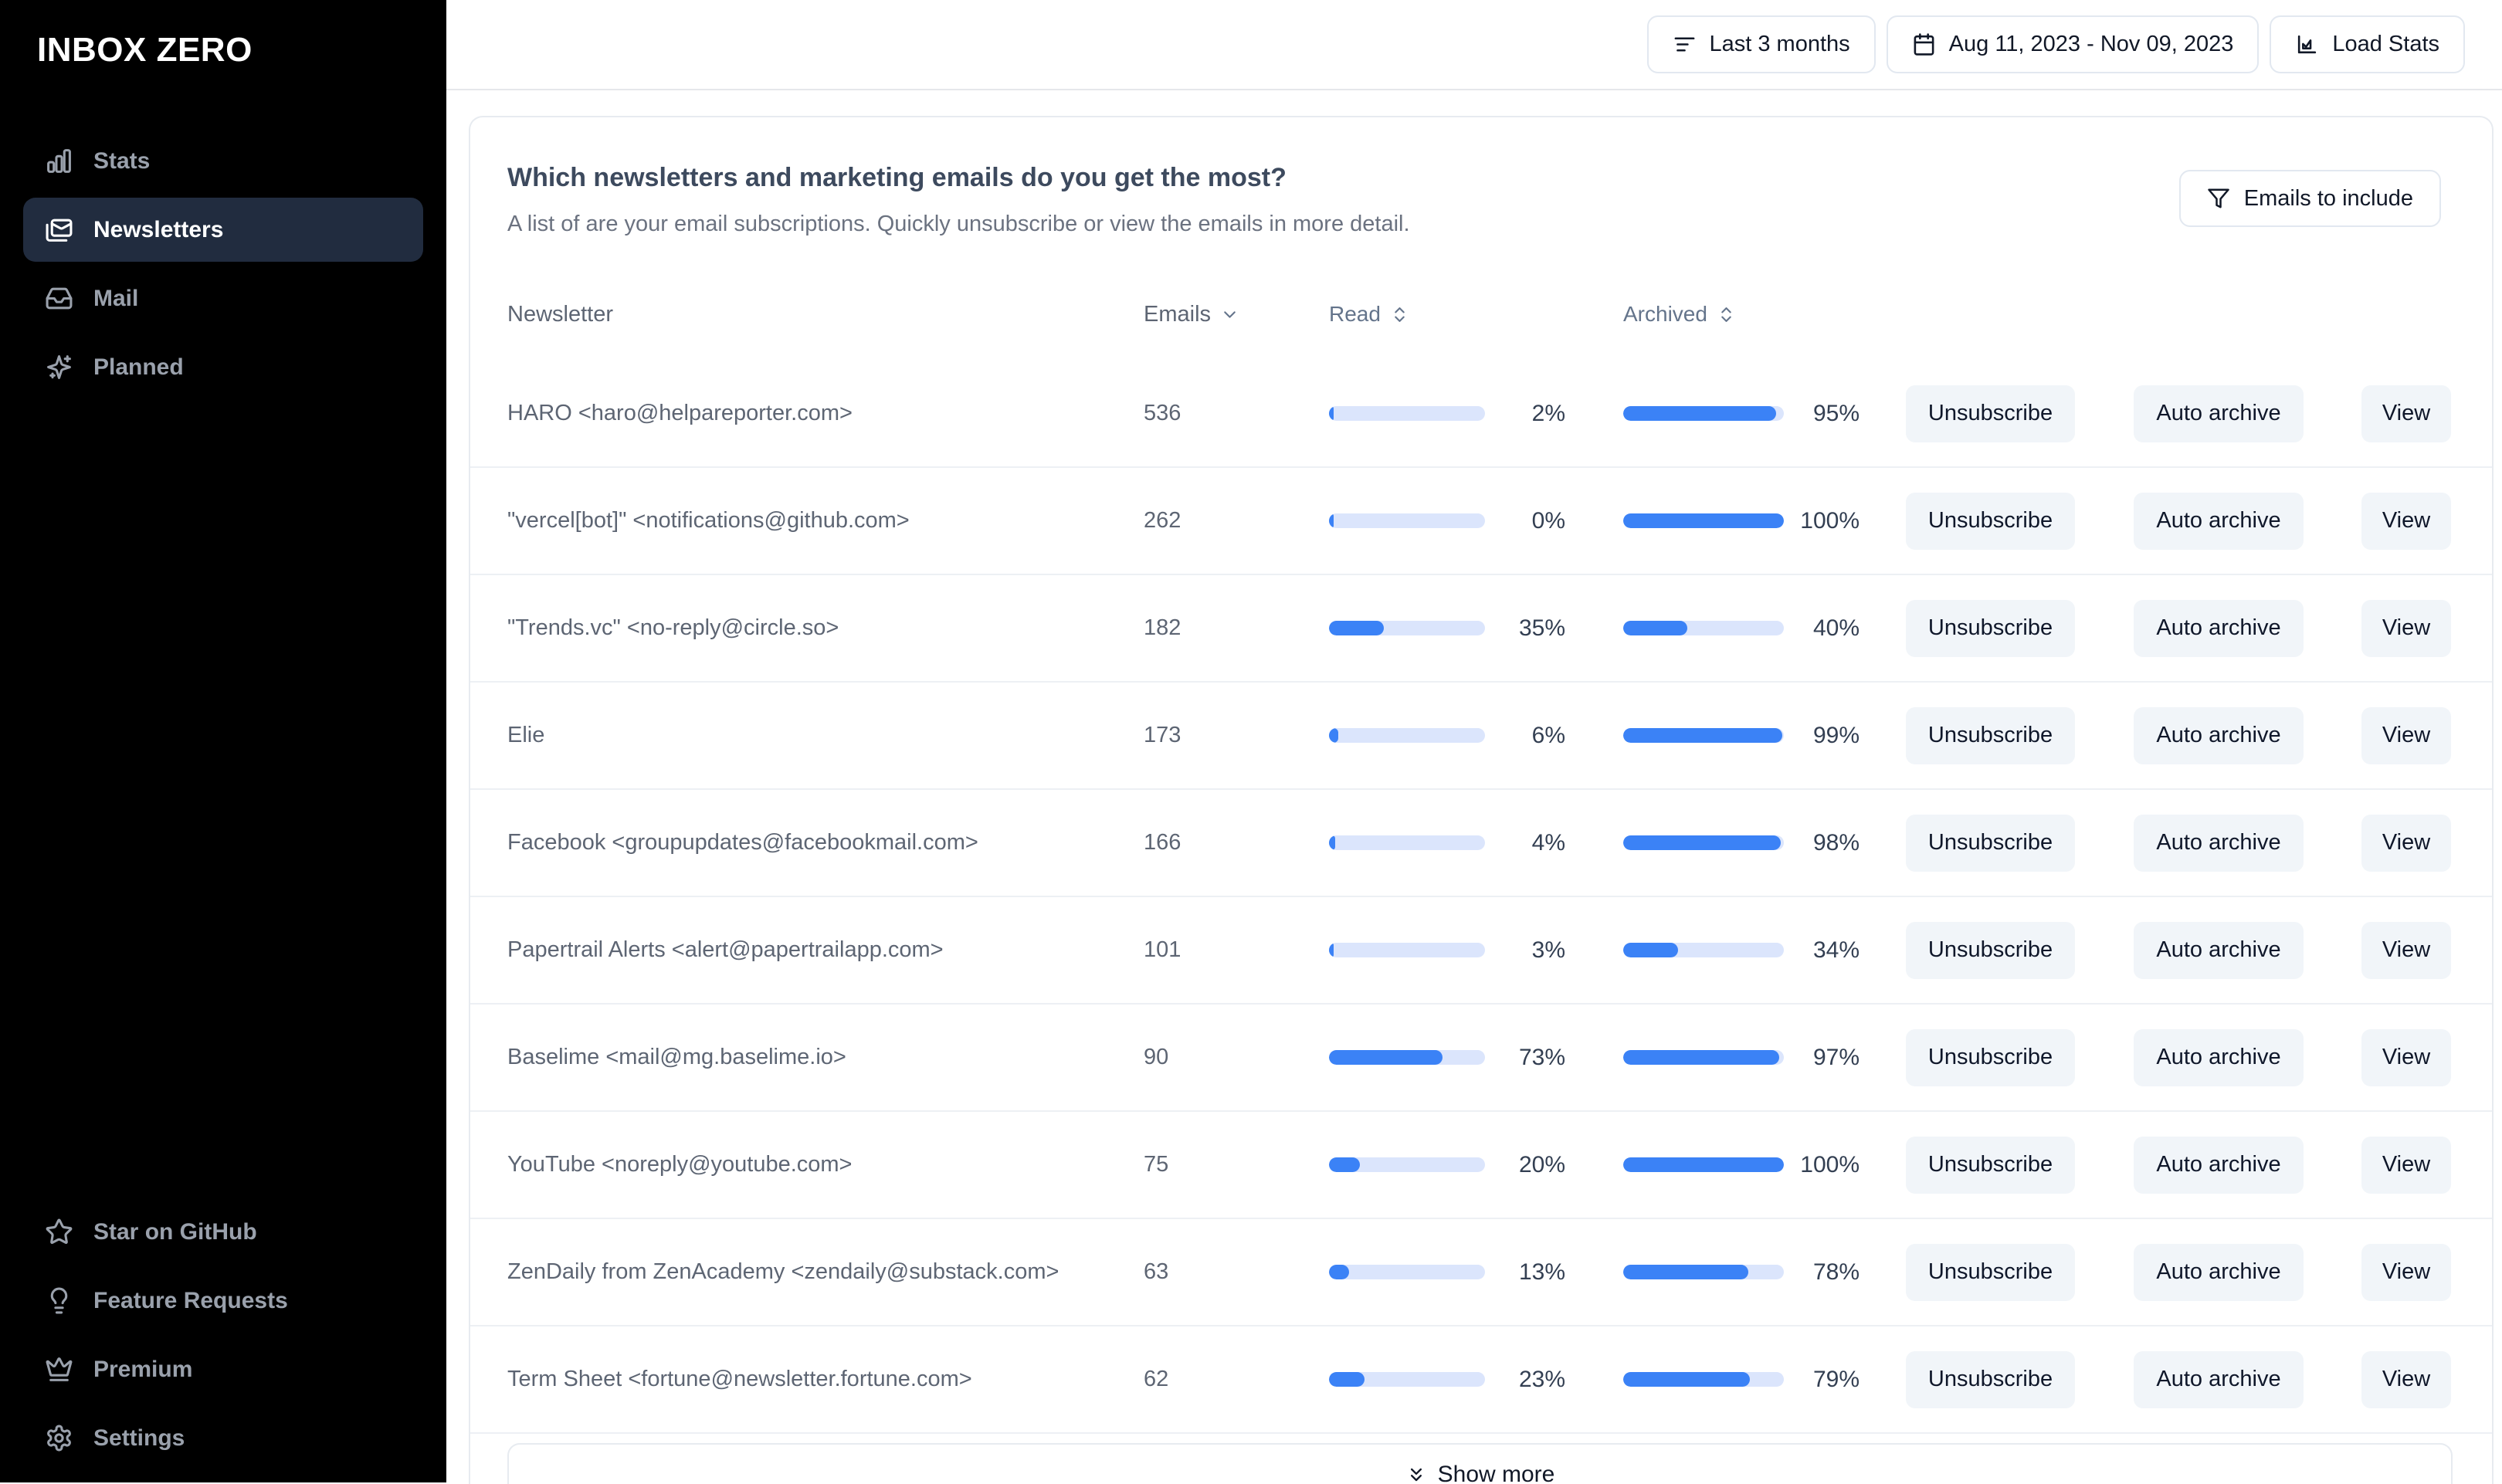  What do you see at coordinates (1924, 44) in the screenshot?
I see `calendar-icon` at bounding box center [1924, 44].